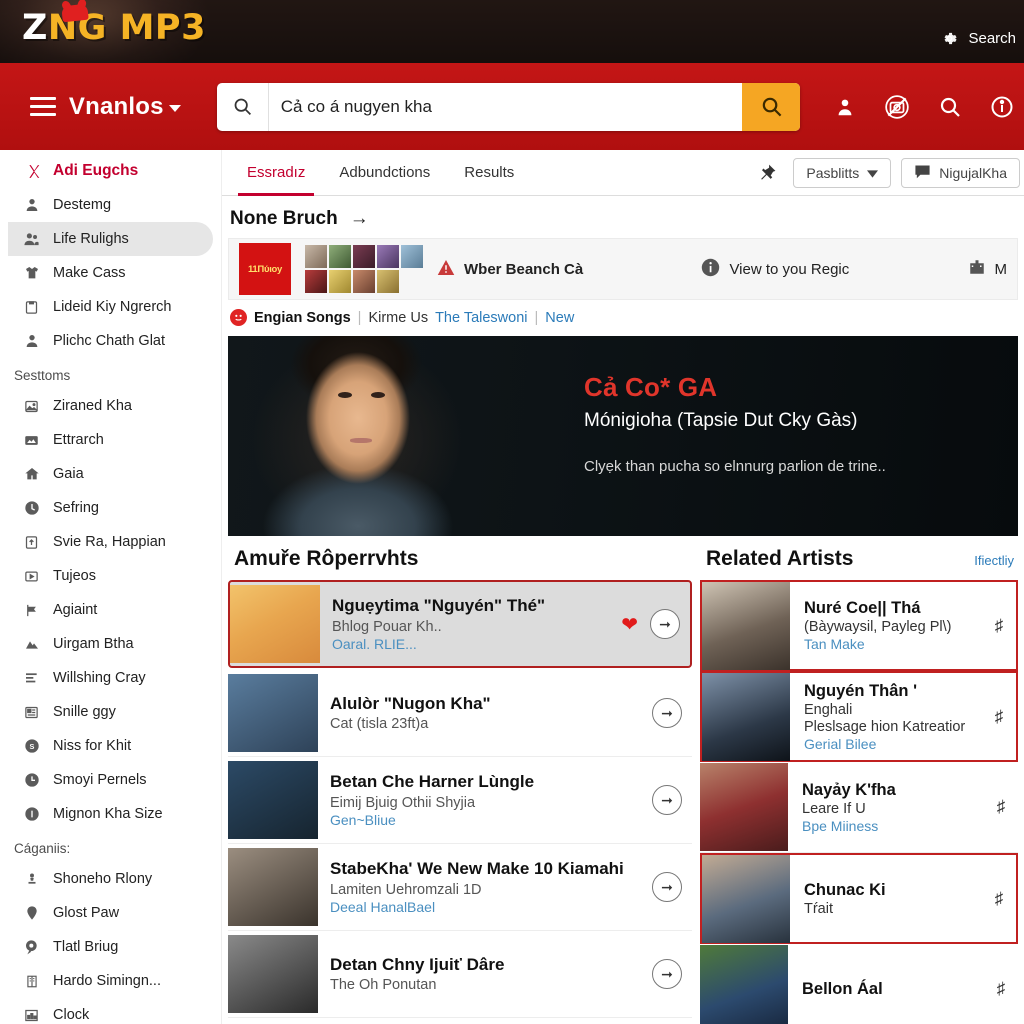 This screenshot has height=1024, width=1024. What do you see at coordinates (859, 807) in the screenshot?
I see `artist-row: Nayảy K'fha Leare If U Bpe Miiness ♯` at bounding box center [859, 807].